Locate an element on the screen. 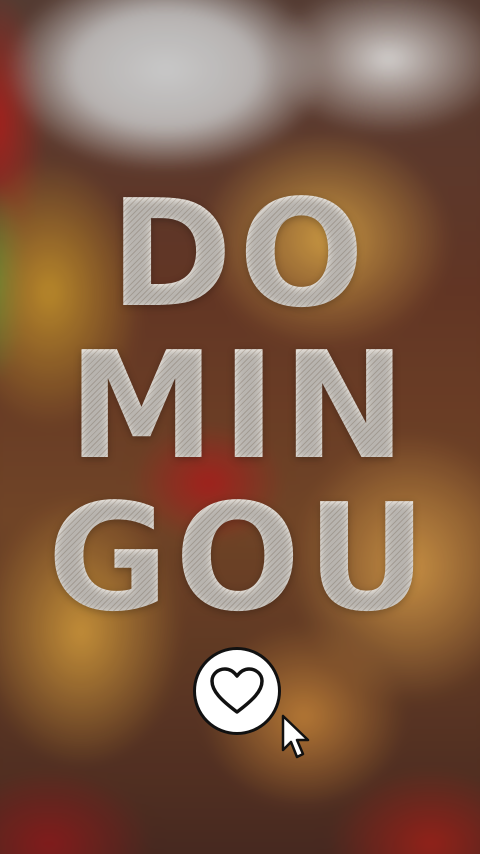 The width and height of the screenshot is (480, 854). pointer-cursor-icon is located at coordinates (295, 736).